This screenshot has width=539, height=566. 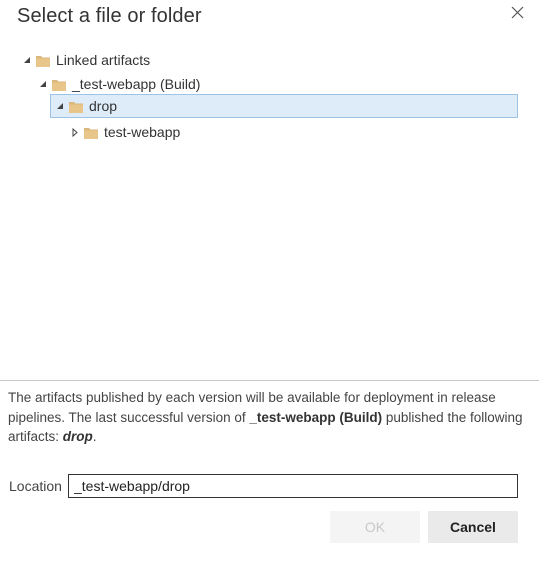 What do you see at coordinates (35, 486) in the screenshot?
I see `location-label: Location` at bounding box center [35, 486].